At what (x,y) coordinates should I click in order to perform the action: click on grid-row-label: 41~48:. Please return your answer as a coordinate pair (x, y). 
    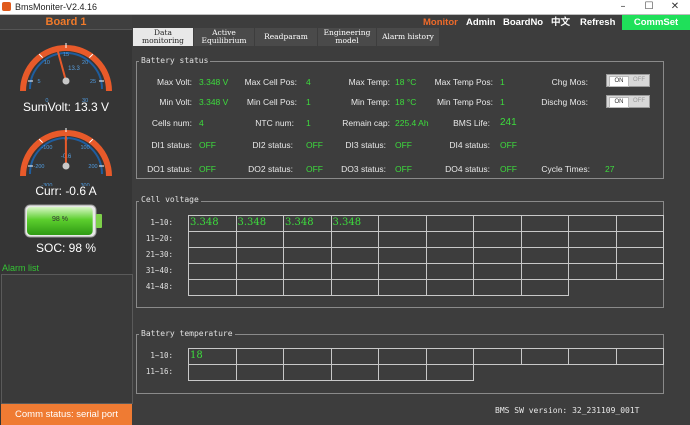
    Looking at the image, I should click on (159, 286).